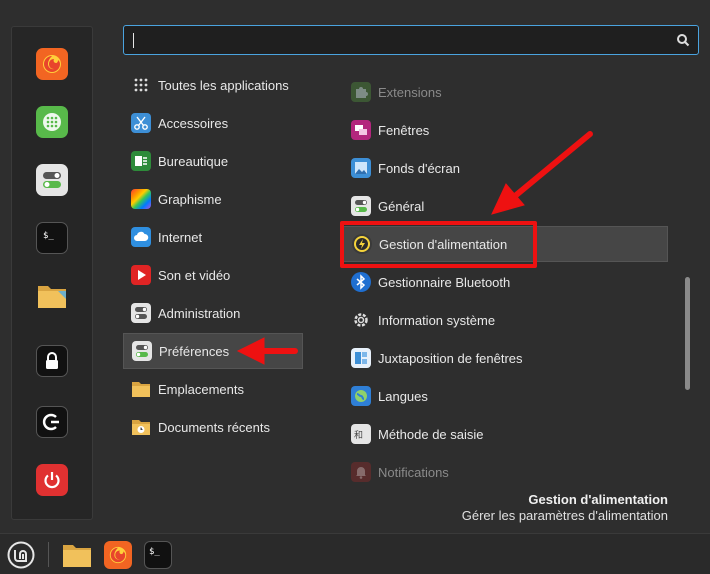 The width and height of the screenshot is (710, 574). What do you see at coordinates (117, 554) in the screenshot?
I see `firefox-icon` at bounding box center [117, 554].